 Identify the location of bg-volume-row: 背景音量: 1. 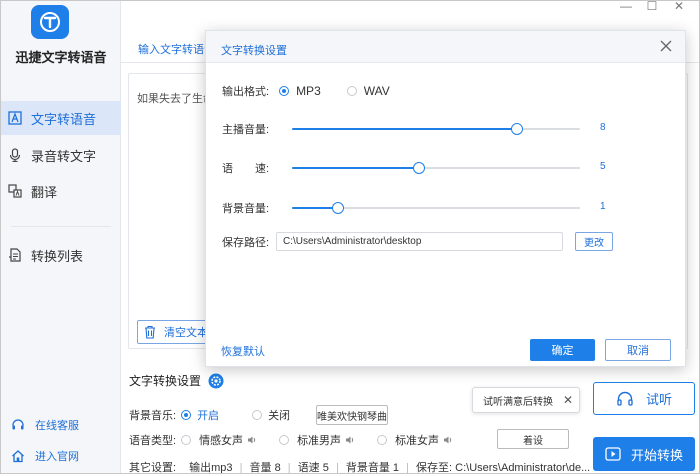
(414, 208).